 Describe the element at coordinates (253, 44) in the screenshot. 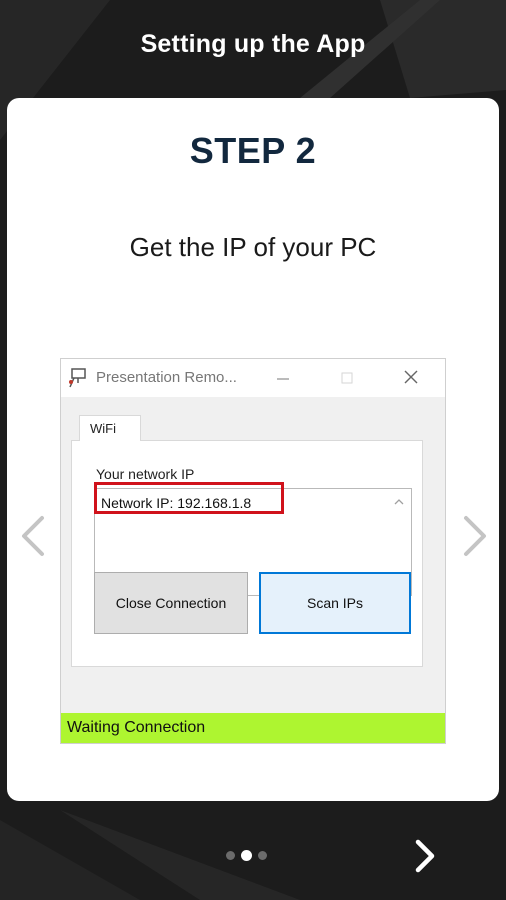

I see `page-title: Setting up the App` at that location.